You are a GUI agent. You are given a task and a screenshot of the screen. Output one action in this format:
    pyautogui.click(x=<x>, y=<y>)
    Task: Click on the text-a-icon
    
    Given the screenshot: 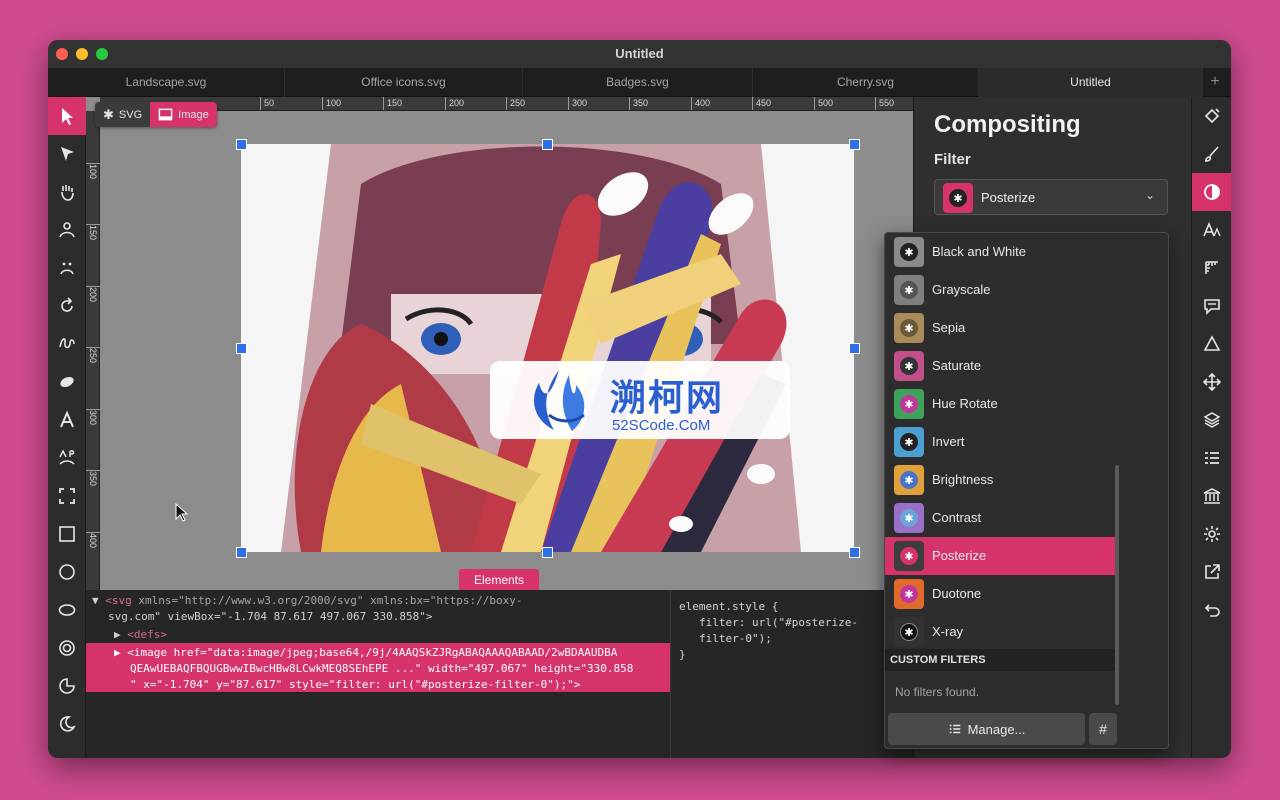 What is the action you would take?
    pyautogui.click(x=67, y=419)
    